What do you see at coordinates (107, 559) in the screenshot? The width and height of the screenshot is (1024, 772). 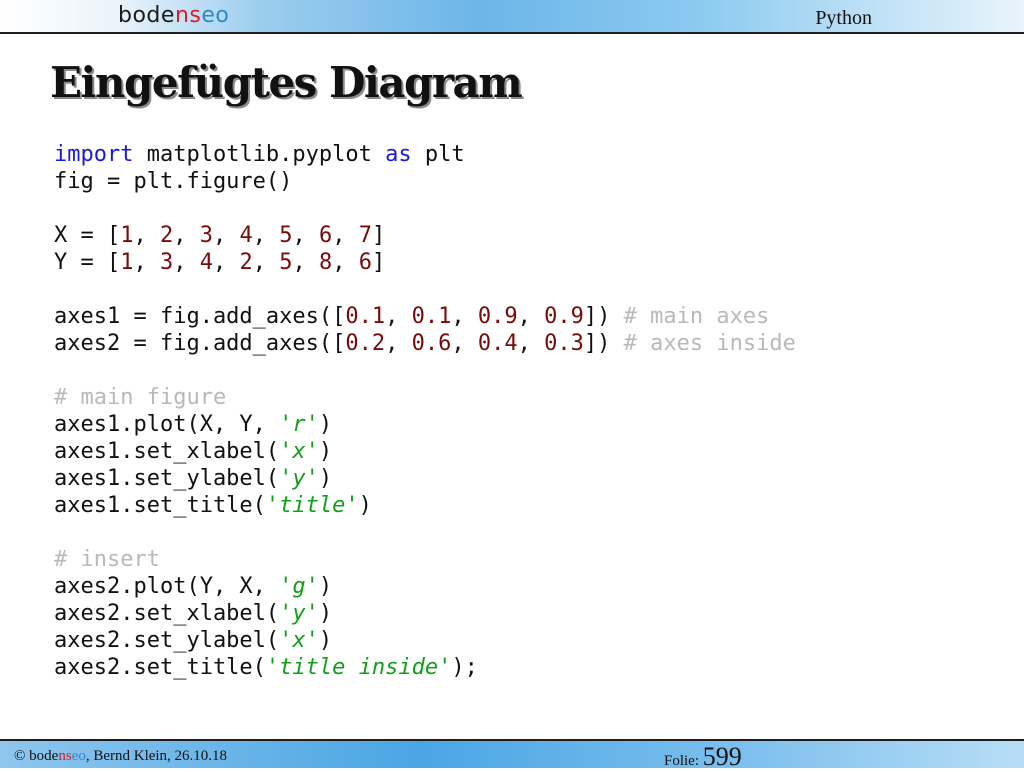 I see `code-comment: # insert` at bounding box center [107, 559].